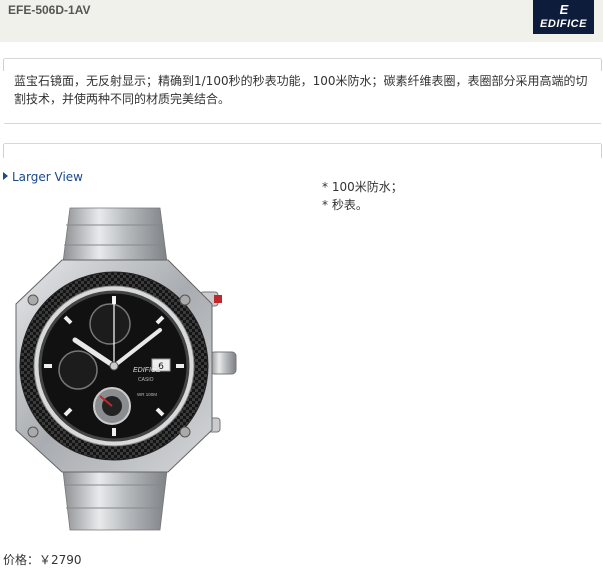  I want to click on dial-sub: CASIO, so click(146, 380).